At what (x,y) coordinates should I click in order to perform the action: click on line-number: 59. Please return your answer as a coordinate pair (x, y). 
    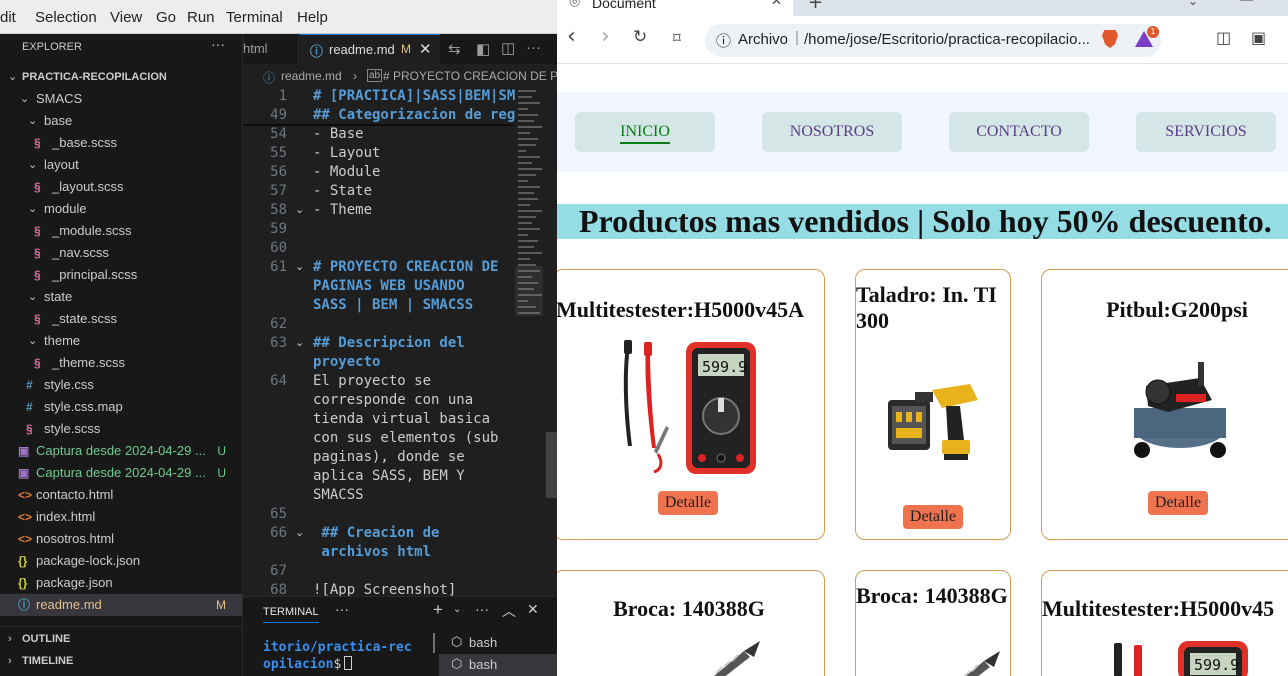
    Looking at the image, I should click on (278, 229).